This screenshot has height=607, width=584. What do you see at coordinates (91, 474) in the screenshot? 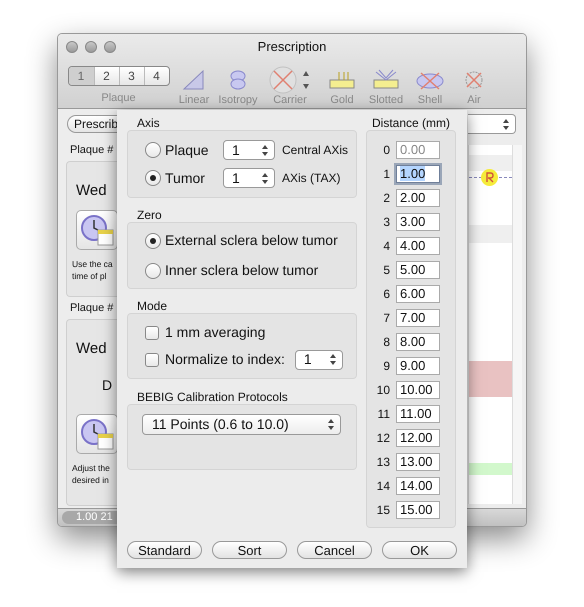
I see `help-text: Adjust the desired in` at bounding box center [91, 474].